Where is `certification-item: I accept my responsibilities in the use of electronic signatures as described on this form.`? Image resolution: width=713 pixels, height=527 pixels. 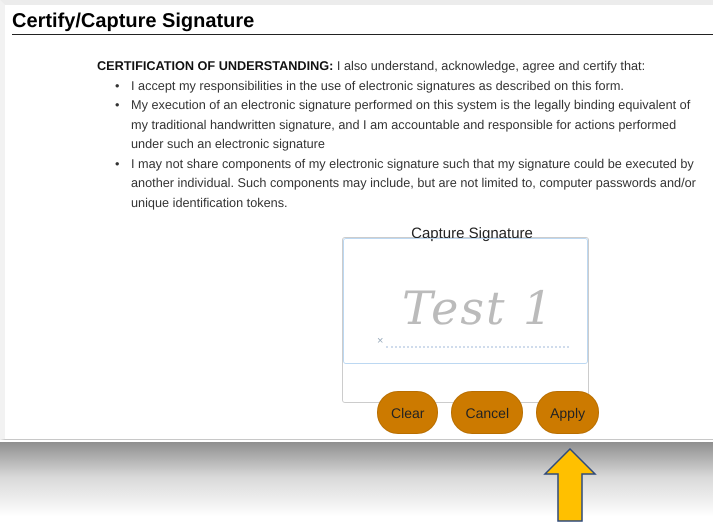
certification-item: I accept my responsibilities in the use of electronic signatures as described on this form. is located at coordinates (377, 86).